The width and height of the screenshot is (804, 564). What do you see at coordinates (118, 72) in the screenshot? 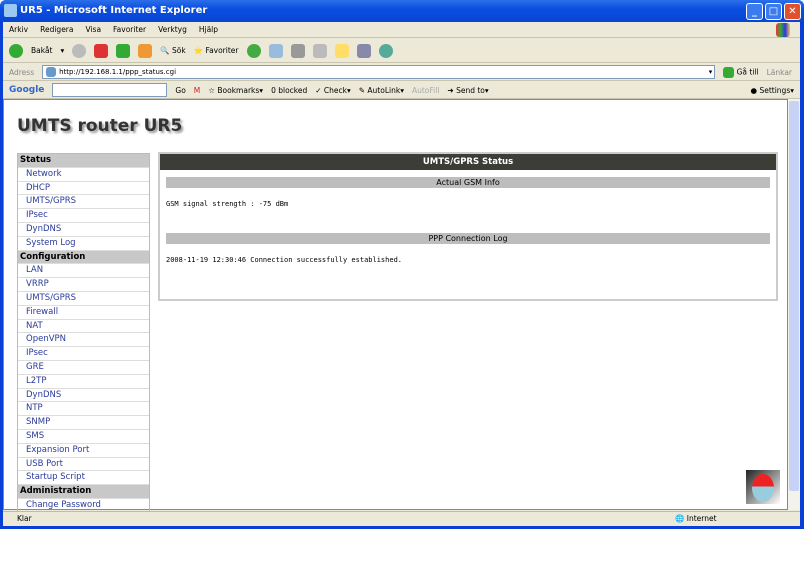
I see `address-url: http://192.168.1.1/ppp_status.cgi` at bounding box center [118, 72].